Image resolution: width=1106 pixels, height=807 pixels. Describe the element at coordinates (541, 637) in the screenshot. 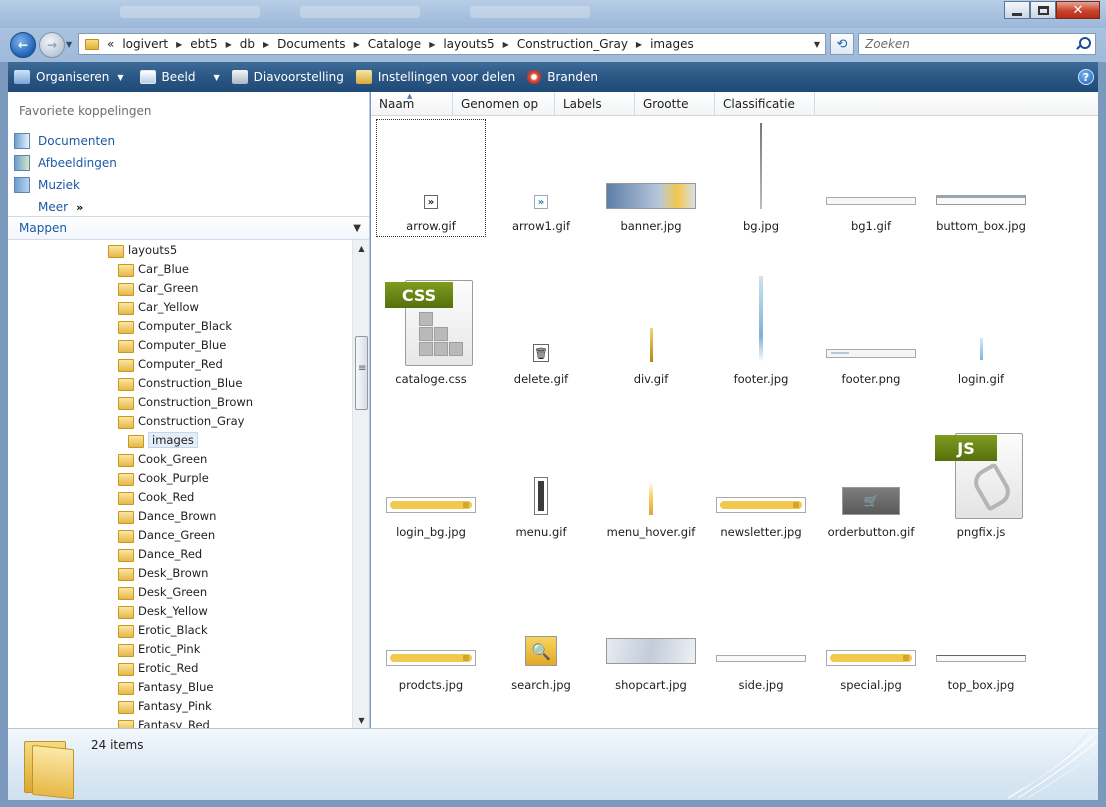

I see `file-item: 🔍 search.jpg` at that location.